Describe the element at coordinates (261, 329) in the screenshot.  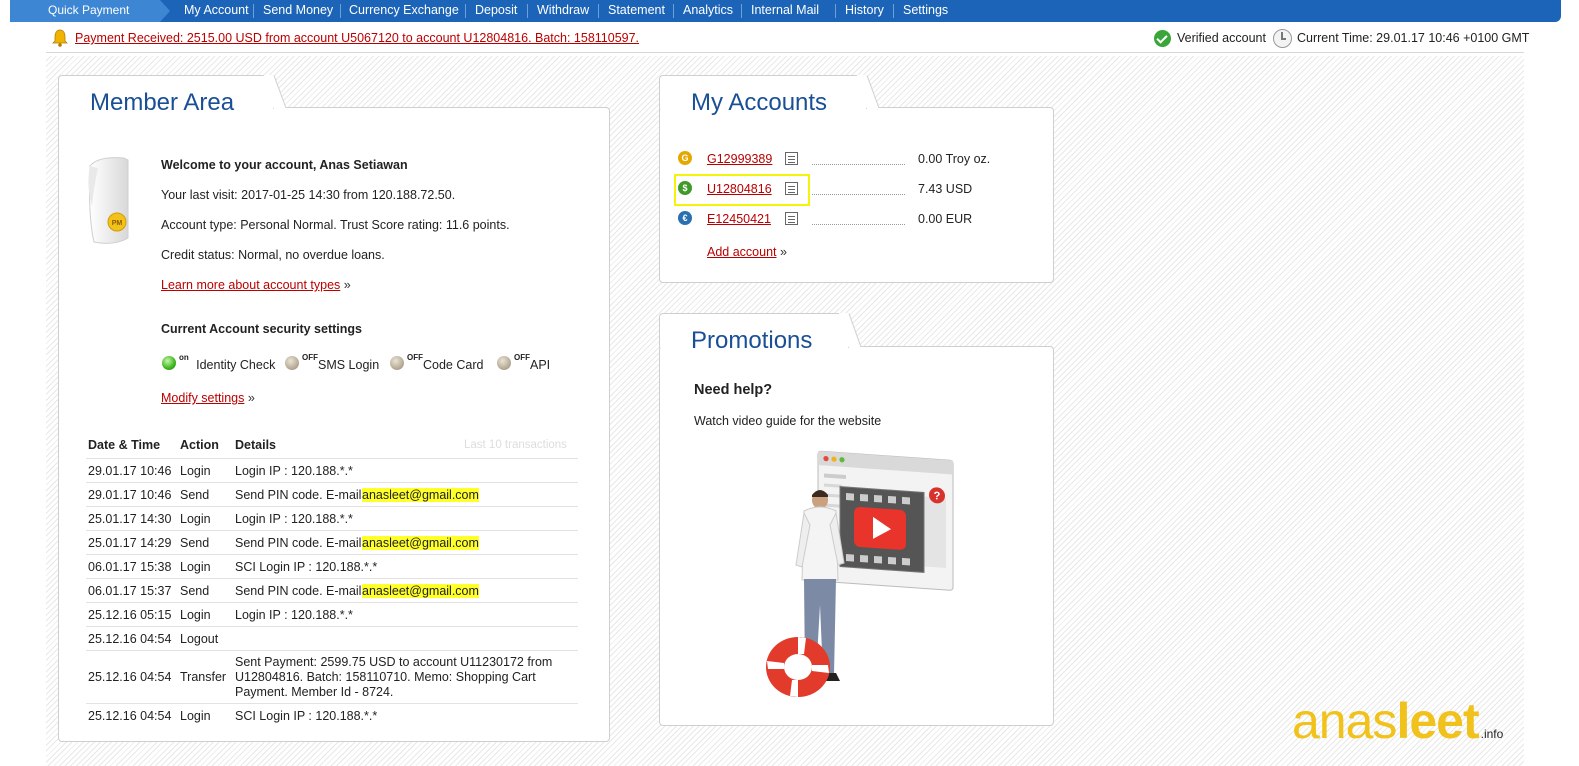
I see `security-settings-title: Current Account security settings` at that location.